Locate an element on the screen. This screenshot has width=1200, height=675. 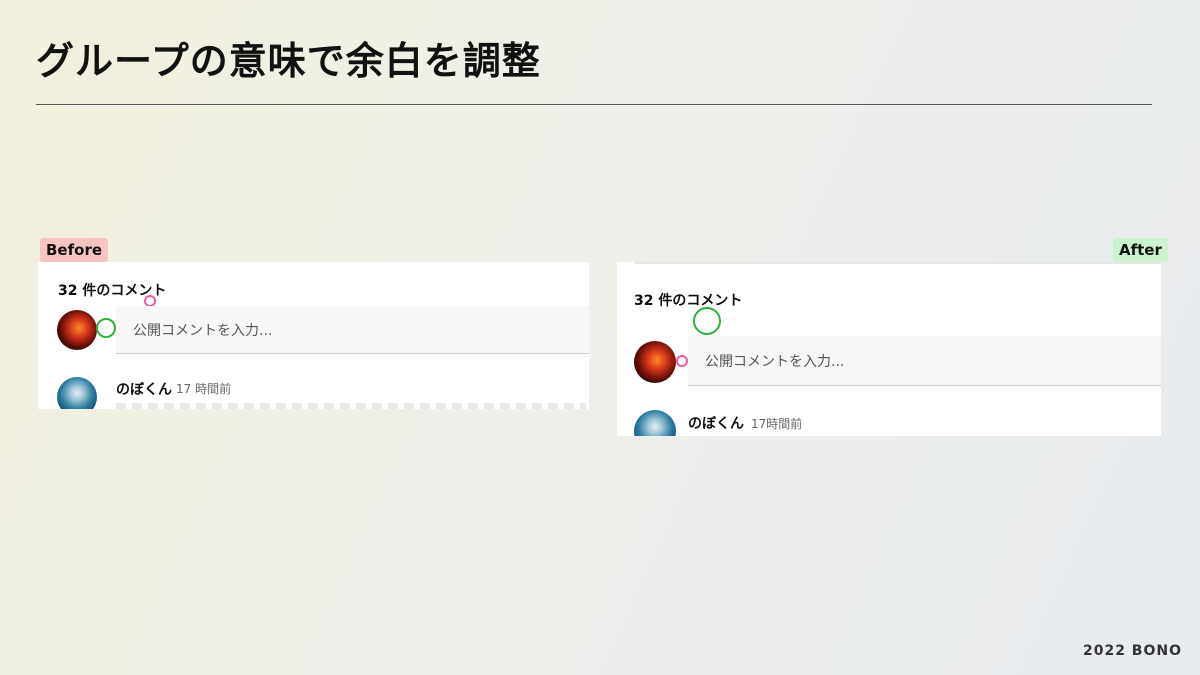
title-divider is located at coordinates (594, 104).